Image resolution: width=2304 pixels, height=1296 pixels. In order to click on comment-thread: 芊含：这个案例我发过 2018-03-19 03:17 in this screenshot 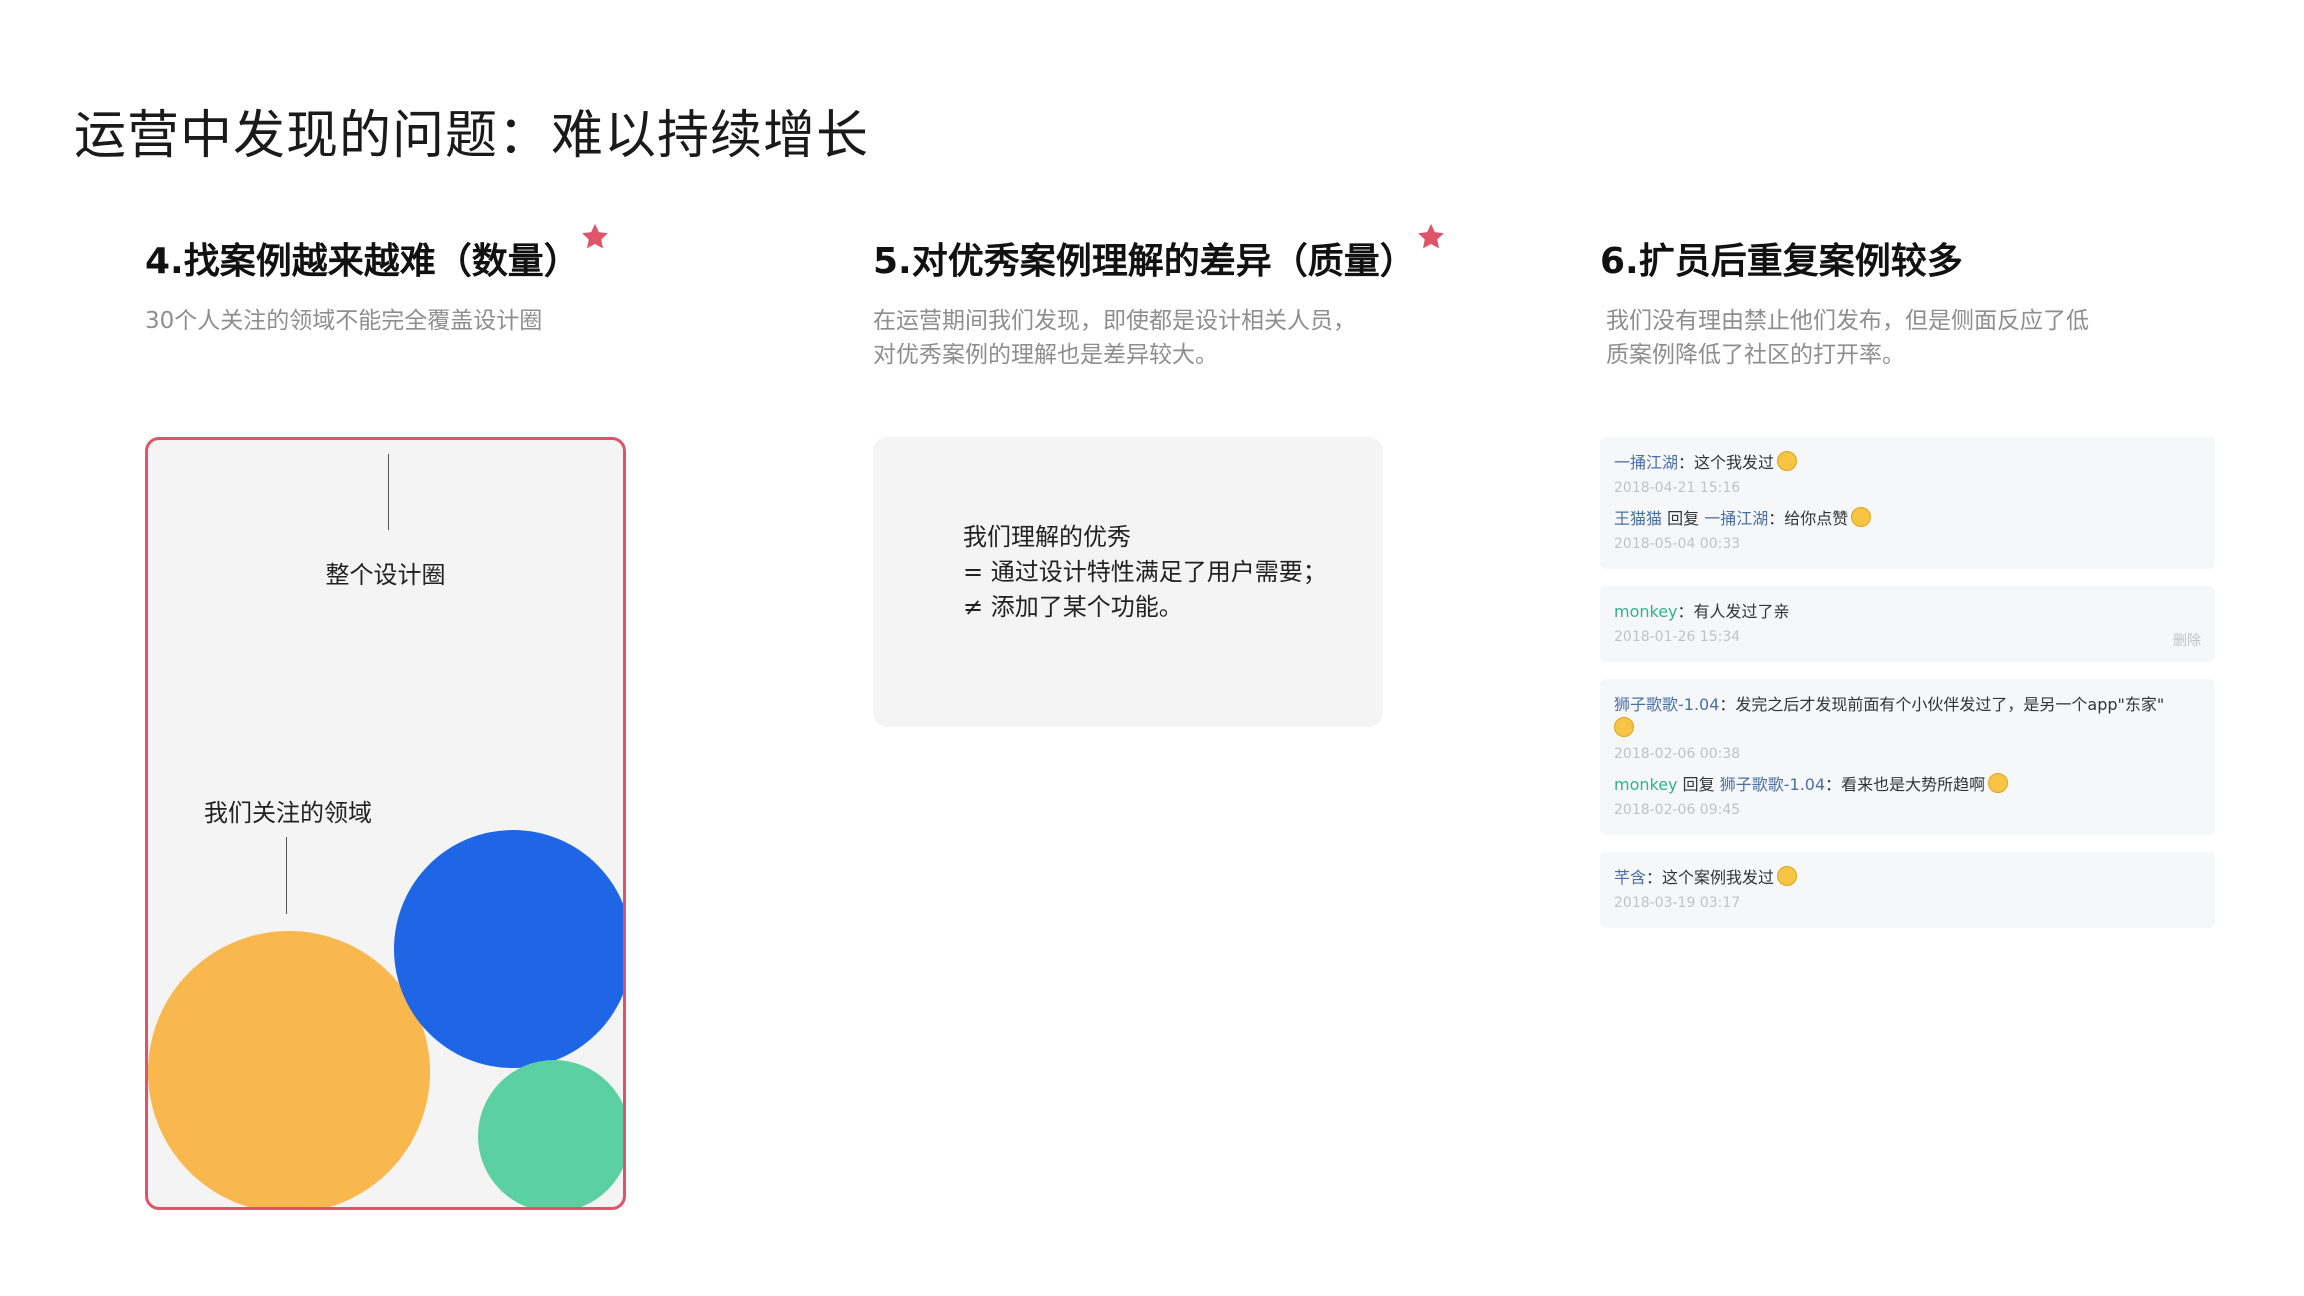, I will do `click(1907, 890)`.